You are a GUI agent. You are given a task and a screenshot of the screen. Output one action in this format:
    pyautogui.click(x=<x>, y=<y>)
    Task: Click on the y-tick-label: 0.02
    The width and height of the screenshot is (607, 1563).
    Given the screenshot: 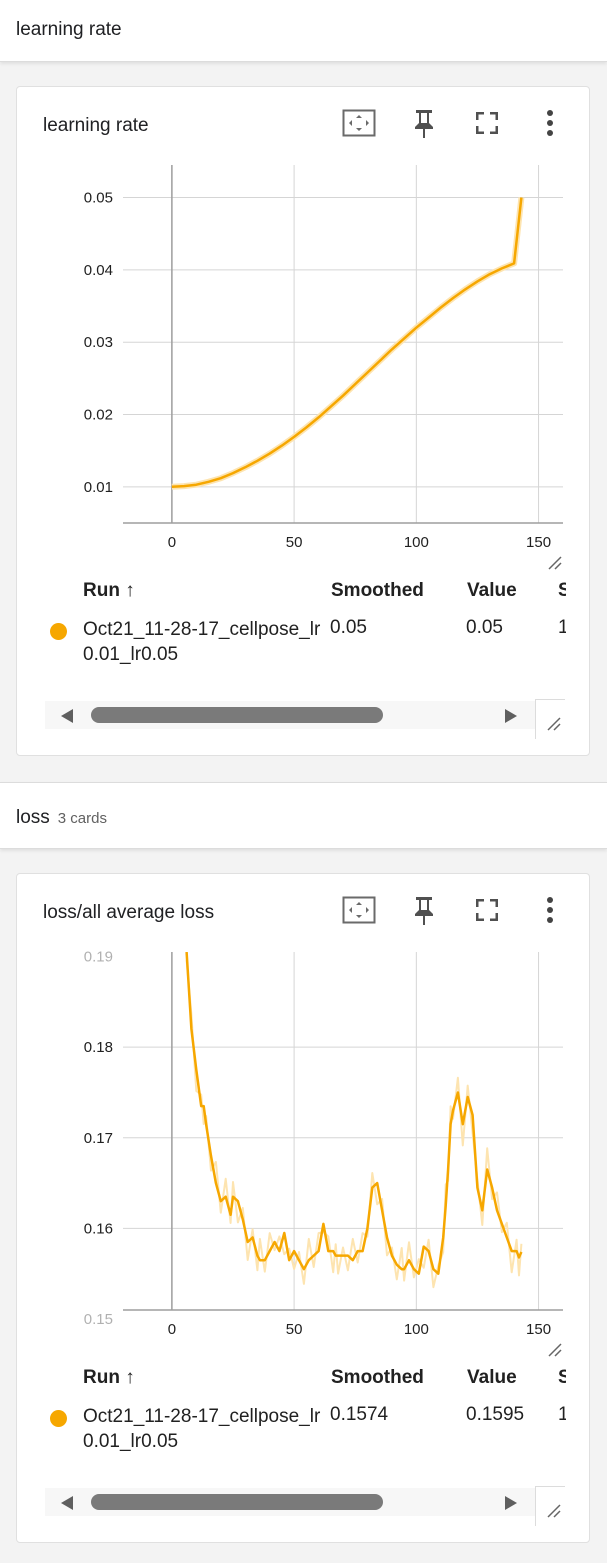 What is the action you would take?
    pyautogui.click(x=98, y=415)
    